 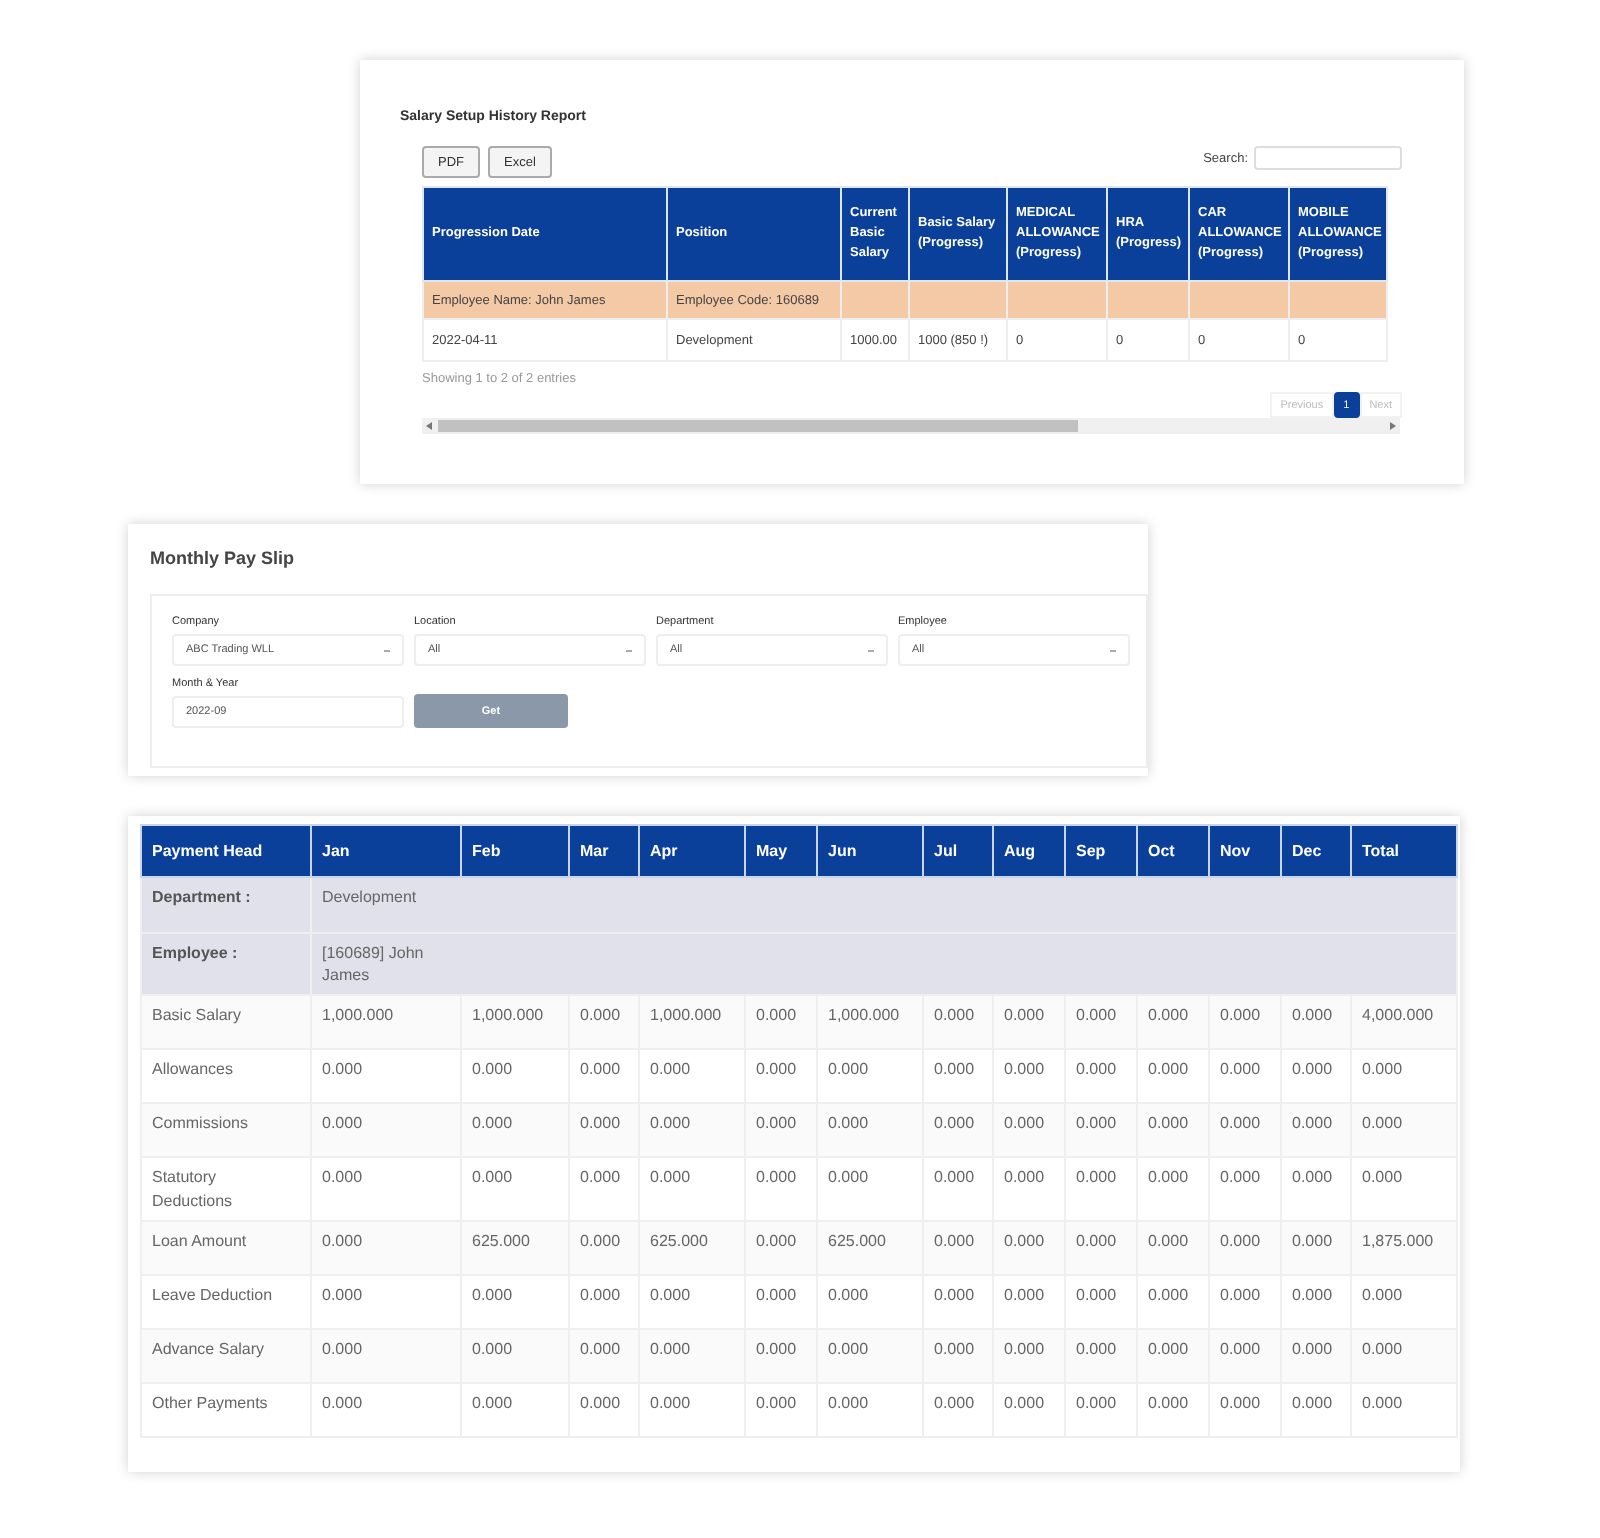 What do you see at coordinates (1404, 1022) in the screenshot?
I see `table-cell: 4,000.000` at bounding box center [1404, 1022].